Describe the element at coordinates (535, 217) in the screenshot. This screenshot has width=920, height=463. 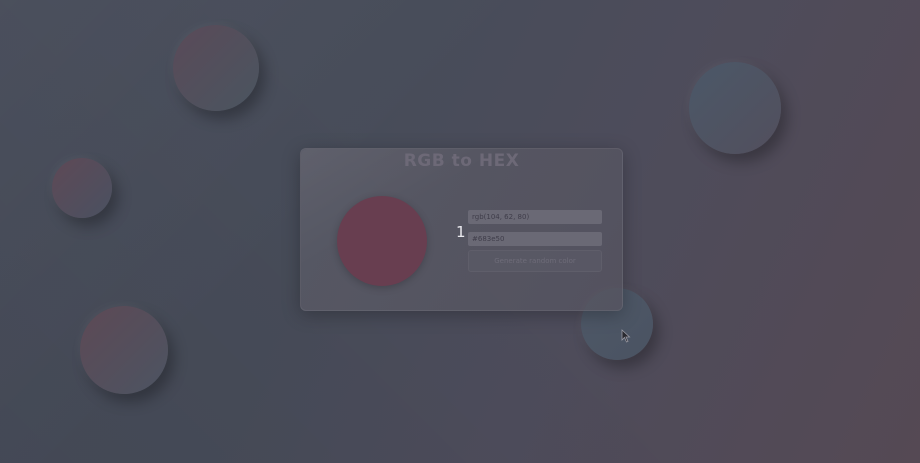
I see `rgb-input` at that location.